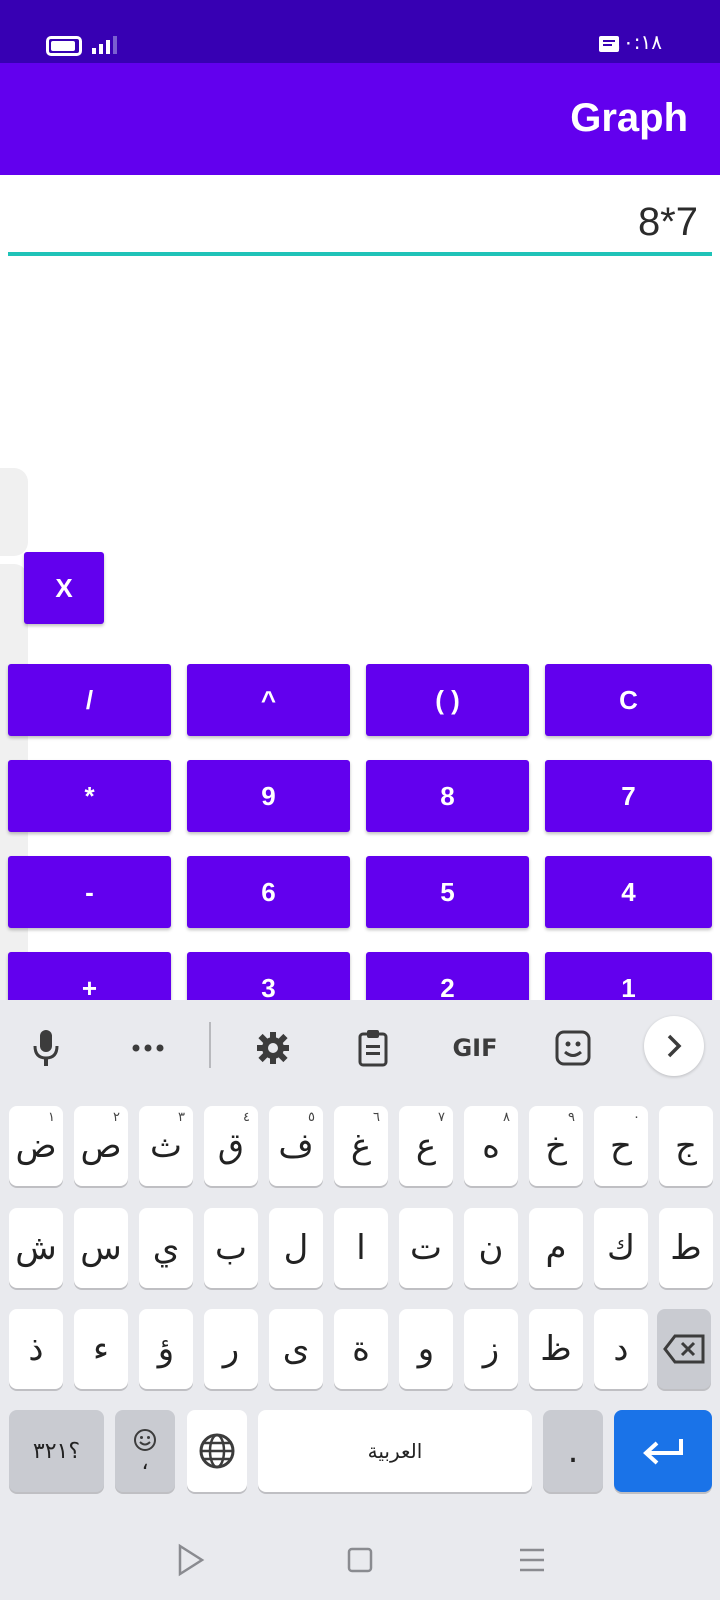  I want to click on back-triangle-icon, so click(190, 1560).